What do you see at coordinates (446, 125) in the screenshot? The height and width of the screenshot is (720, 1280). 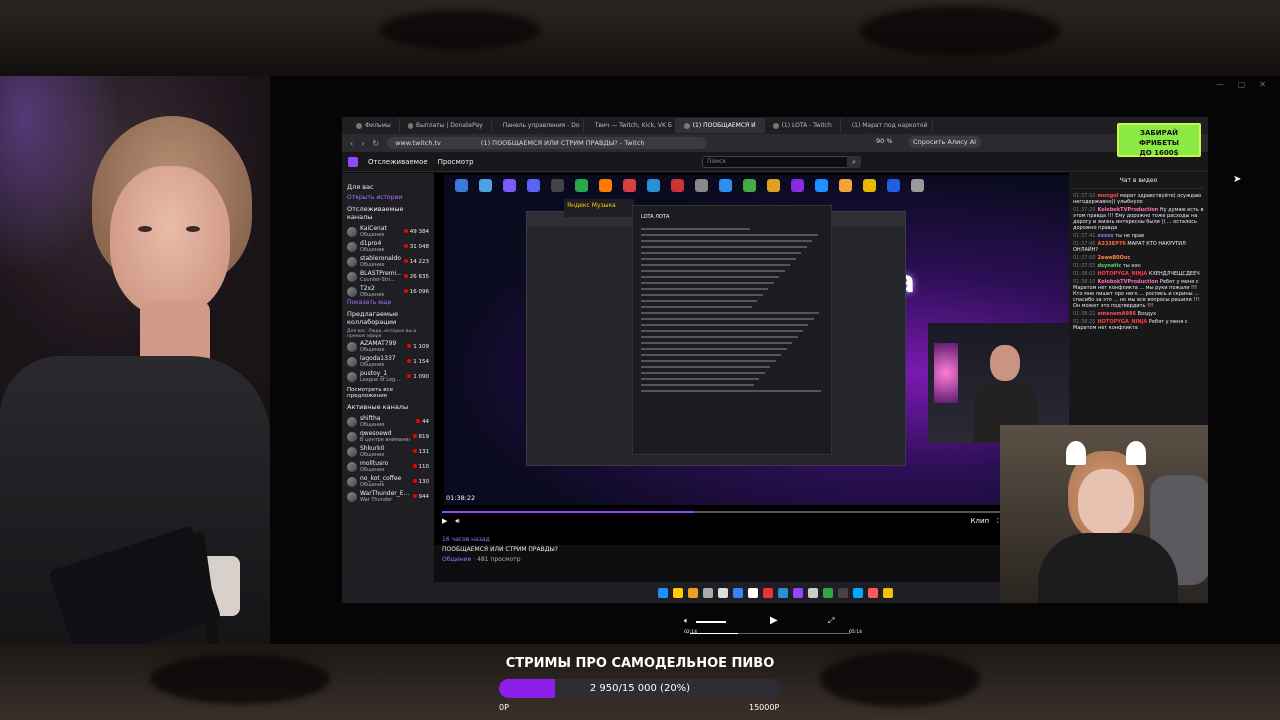 I see `browser-tab: Выплаты | DonatePay` at bounding box center [446, 125].